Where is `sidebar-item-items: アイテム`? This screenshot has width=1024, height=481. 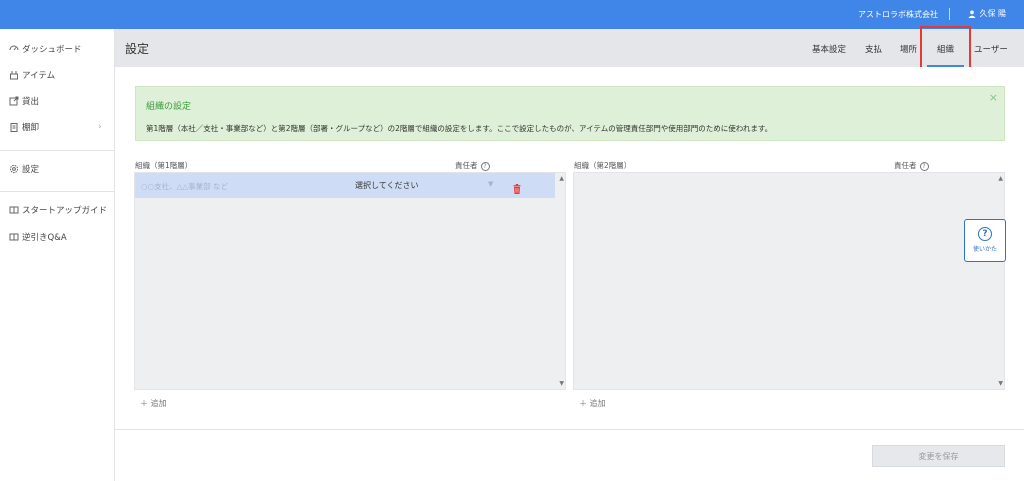 sidebar-item-items: アイテム is located at coordinates (31, 75).